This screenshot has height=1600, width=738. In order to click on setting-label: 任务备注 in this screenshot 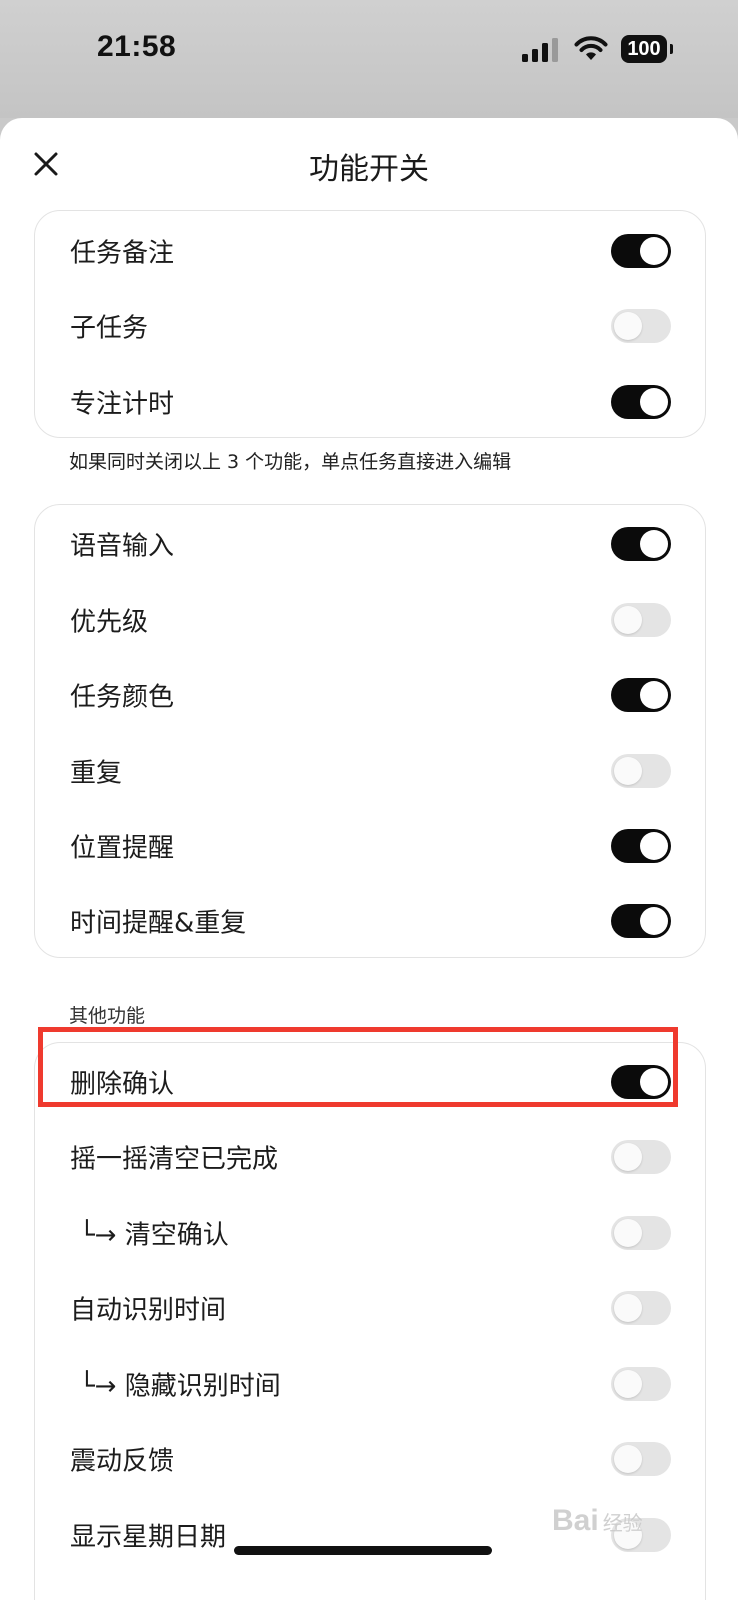, I will do `click(122, 253)`.